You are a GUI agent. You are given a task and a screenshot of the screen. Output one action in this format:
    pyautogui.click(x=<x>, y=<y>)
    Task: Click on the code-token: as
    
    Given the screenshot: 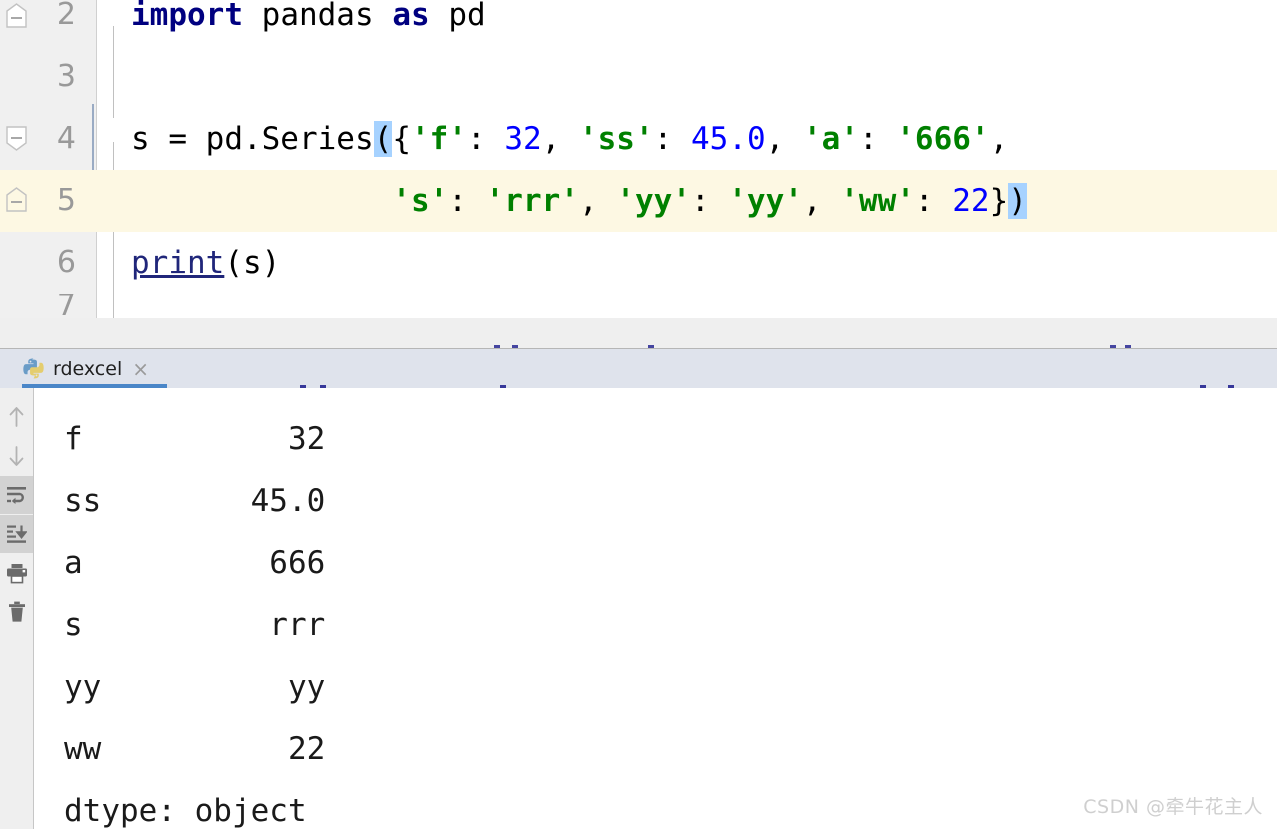 What is the action you would take?
    pyautogui.click(x=411, y=16)
    